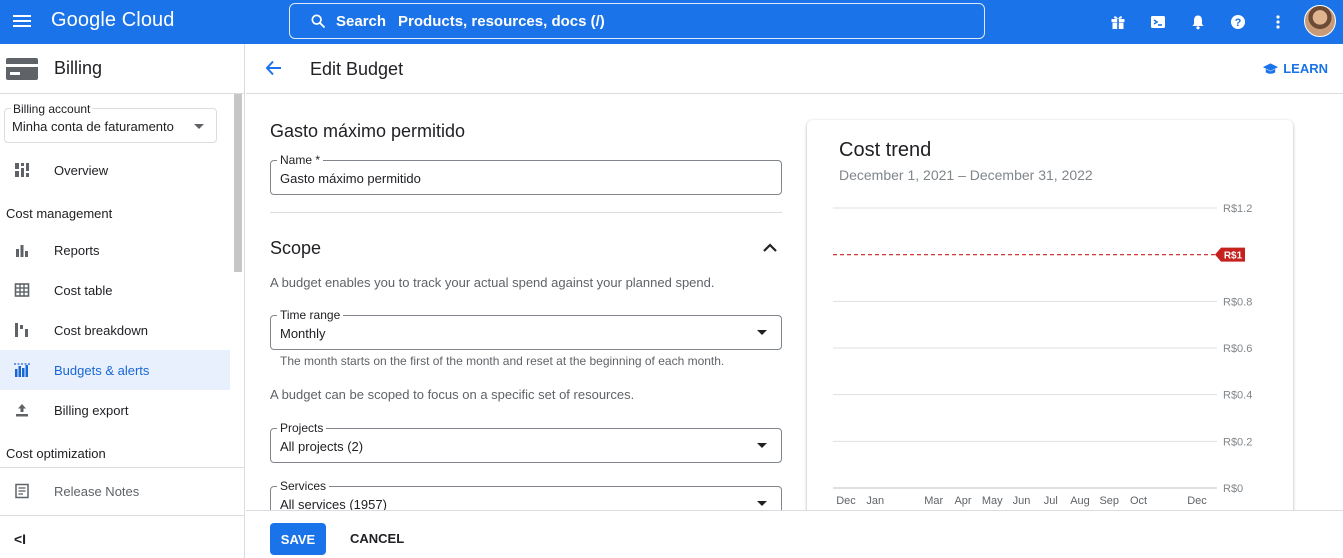 The width and height of the screenshot is (1343, 558). What do you see at coordinates (1278, 22) in the screenshot?
I see `more-vert-icon` at bounding box center [1278, 22].